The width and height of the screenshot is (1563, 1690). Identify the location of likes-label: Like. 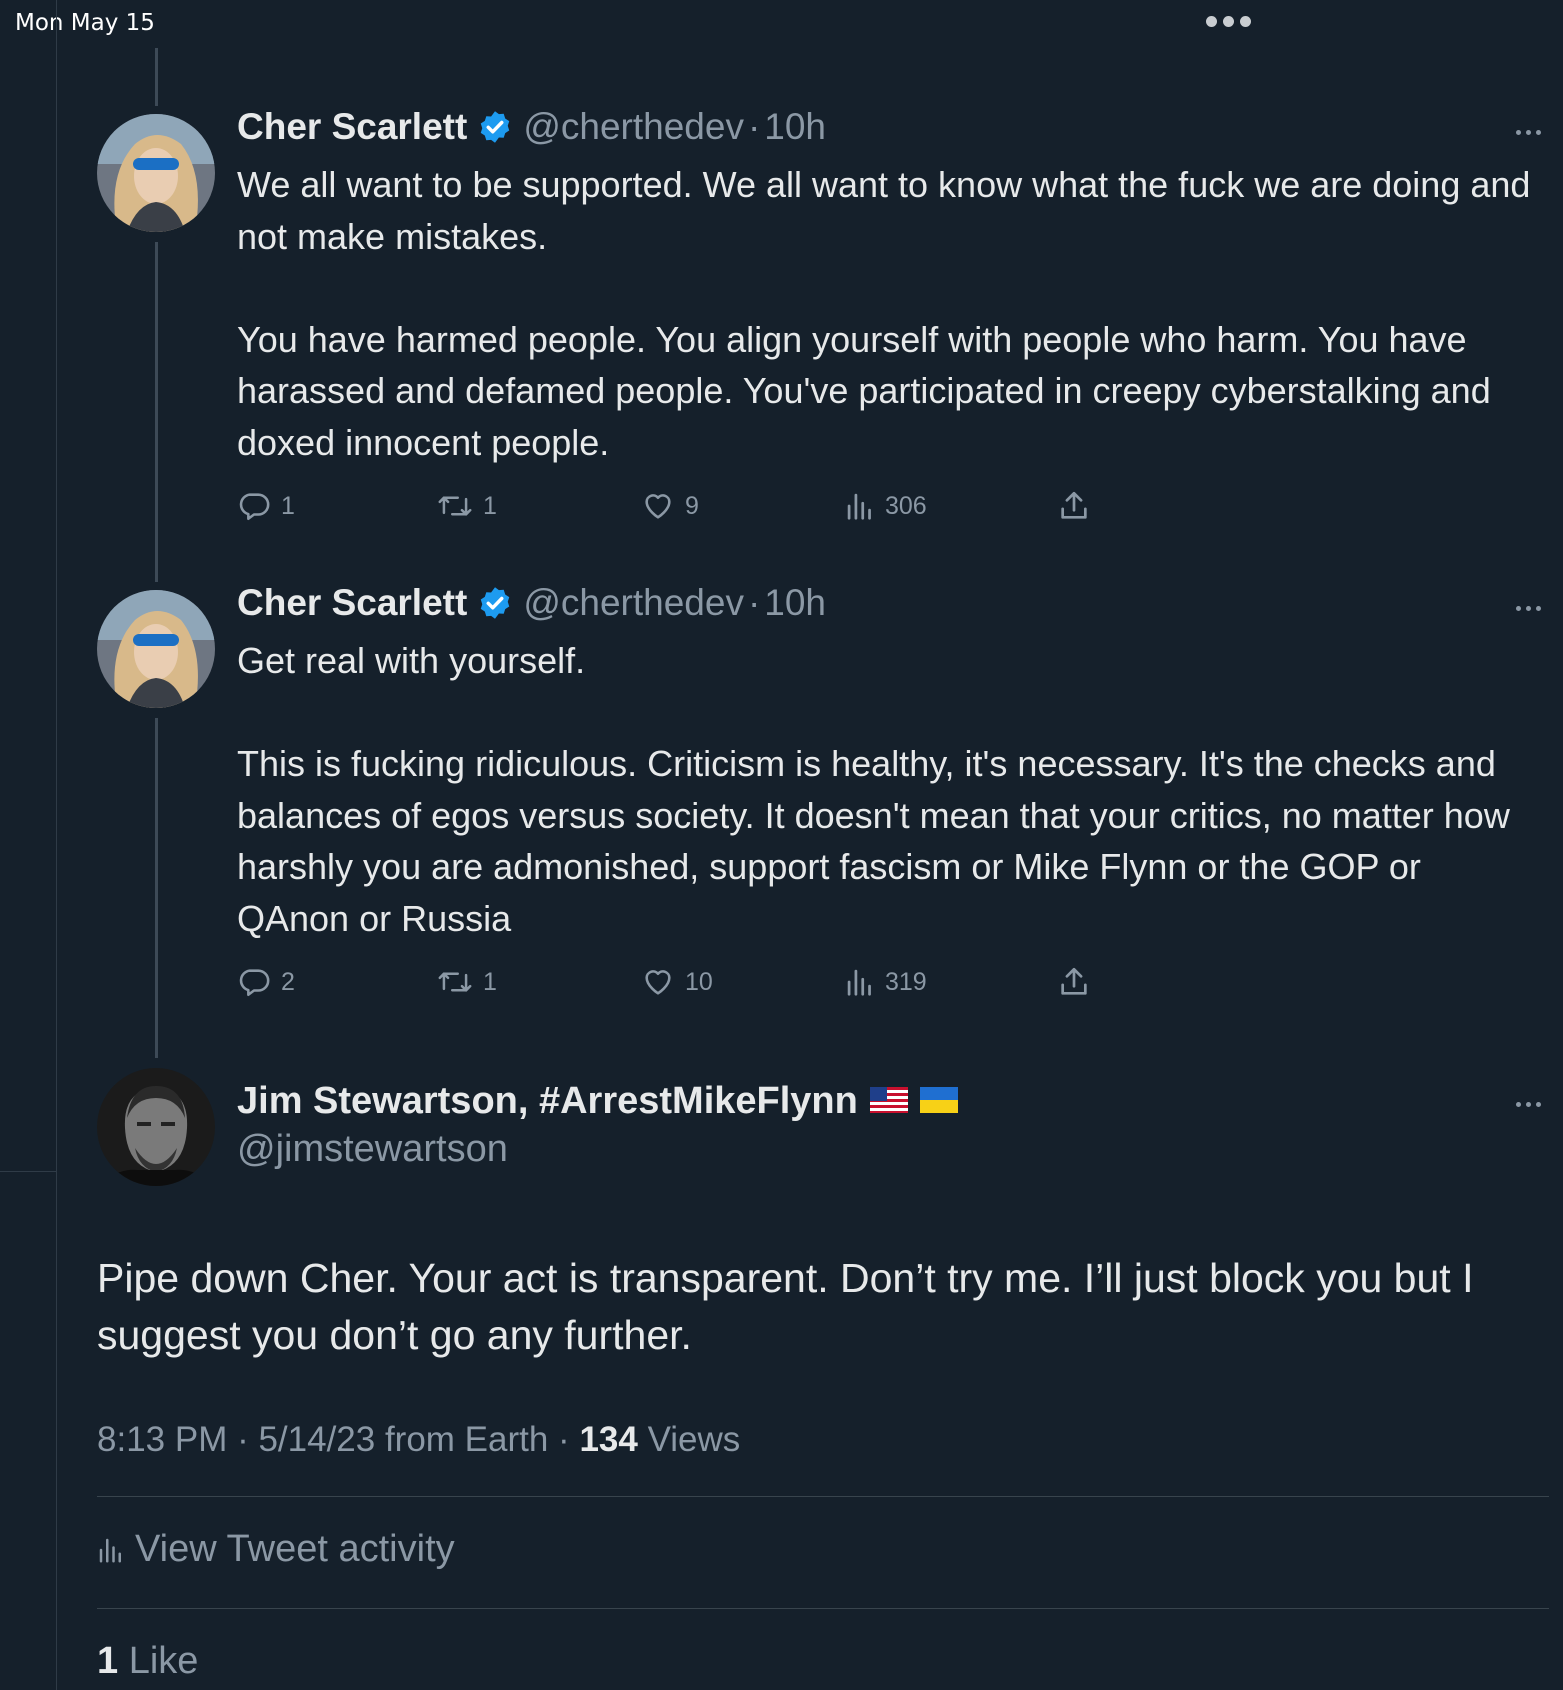
(158, 1661).